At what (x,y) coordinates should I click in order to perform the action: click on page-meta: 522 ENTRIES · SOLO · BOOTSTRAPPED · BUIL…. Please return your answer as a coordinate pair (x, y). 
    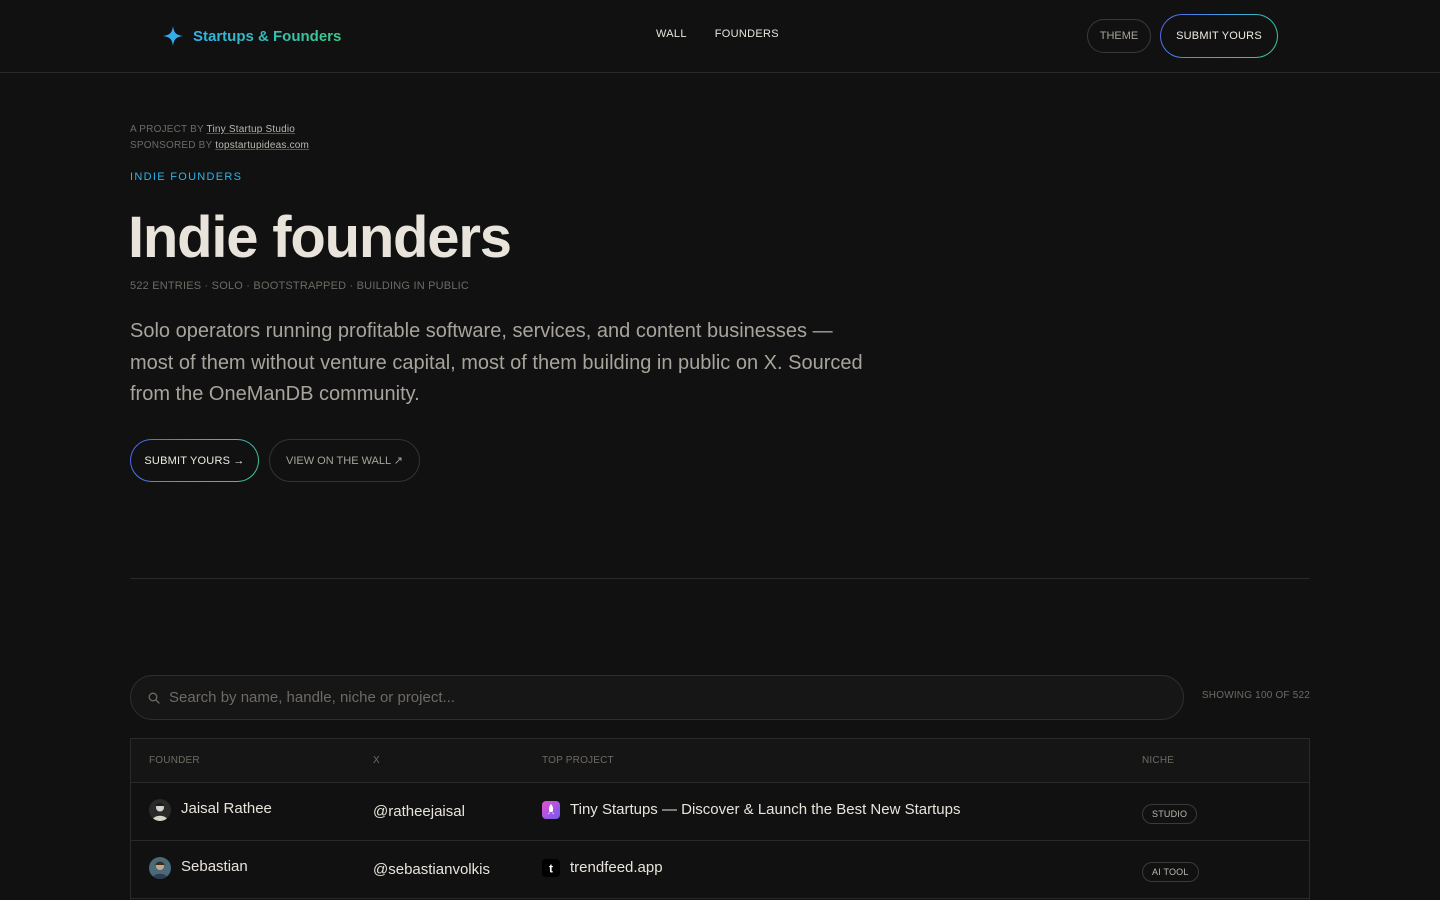
    Looking at the image, I should click on (300, 286).